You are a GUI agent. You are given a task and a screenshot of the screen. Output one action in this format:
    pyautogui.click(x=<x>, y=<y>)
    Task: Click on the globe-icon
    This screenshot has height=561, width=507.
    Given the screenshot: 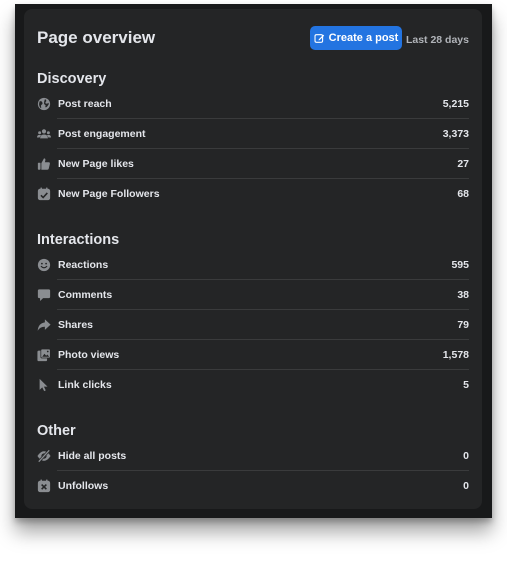 What is the action you would take?
    pyautogui.click(x=44, y=104)
    